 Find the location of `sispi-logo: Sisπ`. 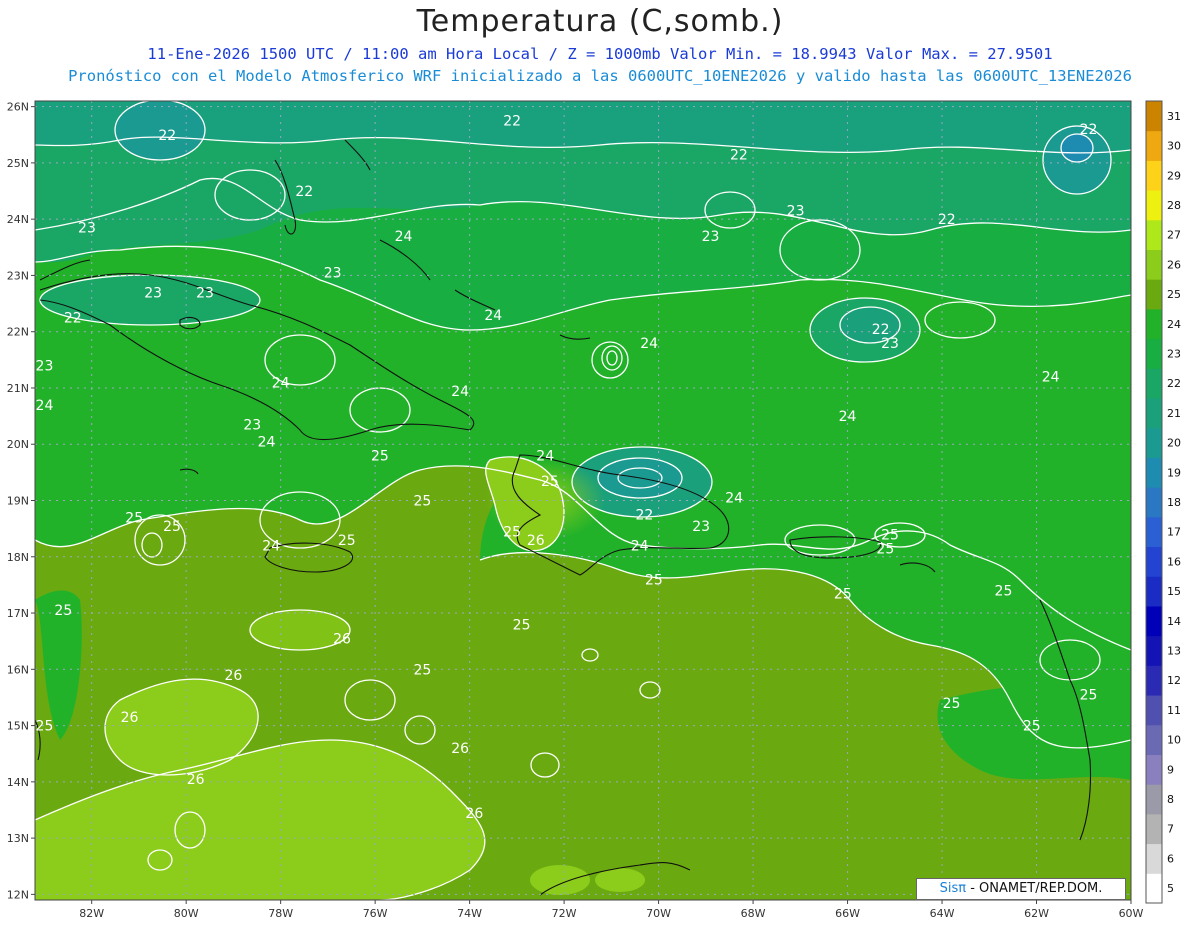

sispi-logo: Sisπ is located at coordinates (953, 888).